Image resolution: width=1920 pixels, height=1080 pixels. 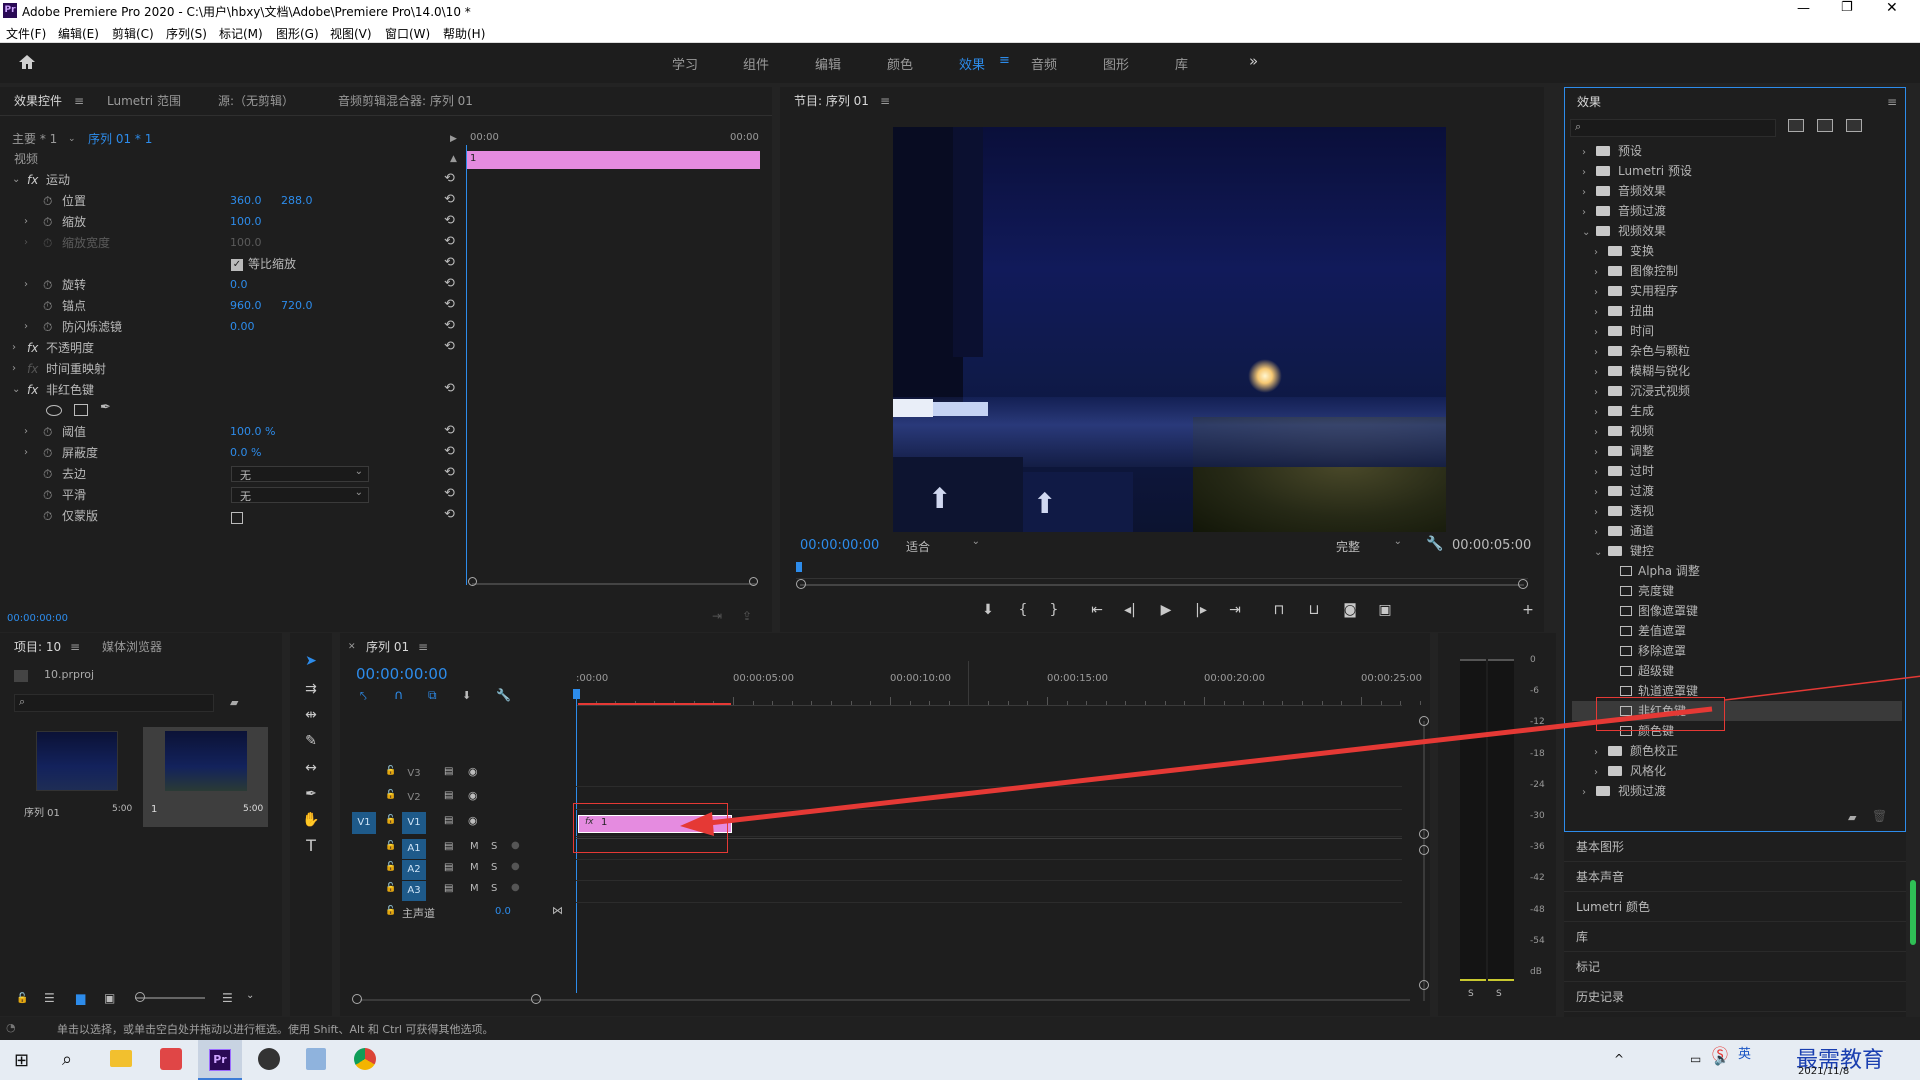 I want to click on effect-folder: › 透视, so click(x=1737, y=511).